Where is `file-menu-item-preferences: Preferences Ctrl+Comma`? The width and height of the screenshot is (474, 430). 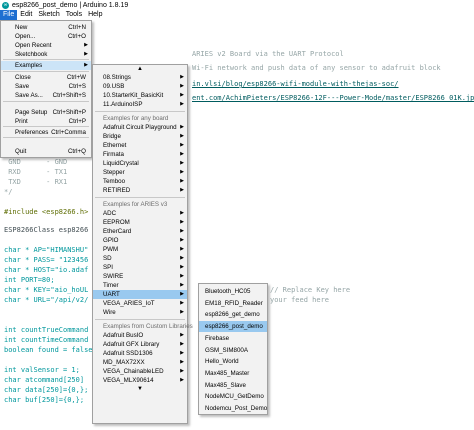
file-menu-item-preferences: Preferences Ctrl+Comma is located at coordinates (46, 132).